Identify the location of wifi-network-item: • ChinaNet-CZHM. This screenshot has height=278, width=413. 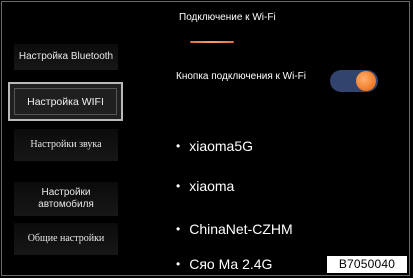
(234, 229).